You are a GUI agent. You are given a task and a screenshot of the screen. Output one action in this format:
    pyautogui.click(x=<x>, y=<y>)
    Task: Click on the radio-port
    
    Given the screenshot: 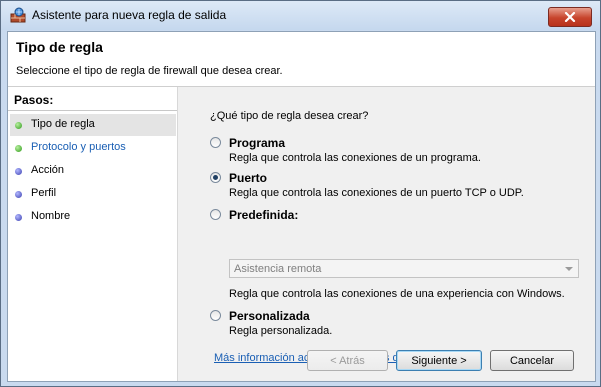 What is the action you would take?
    pyautogui.click(x=215, y=177)
    